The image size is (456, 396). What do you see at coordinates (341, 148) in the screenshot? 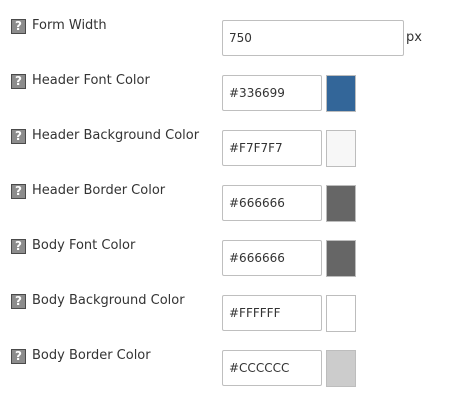
I see `header-background-color-swatch` at bounding box center [341, 148].